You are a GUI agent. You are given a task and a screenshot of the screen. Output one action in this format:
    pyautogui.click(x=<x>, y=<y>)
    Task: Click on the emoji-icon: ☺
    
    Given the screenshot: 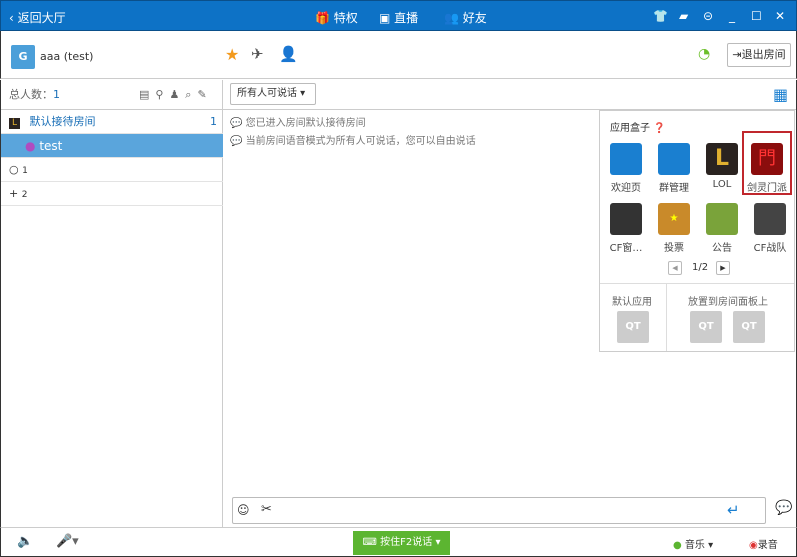 What is the action you would take?
    pyautogui.click(x=243, y=510)
    